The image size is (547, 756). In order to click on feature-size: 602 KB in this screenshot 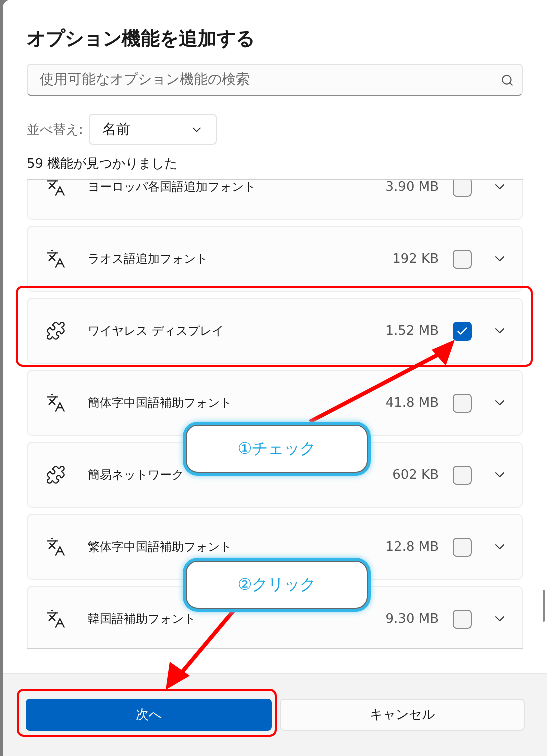, I will do `click(415, 475)`.